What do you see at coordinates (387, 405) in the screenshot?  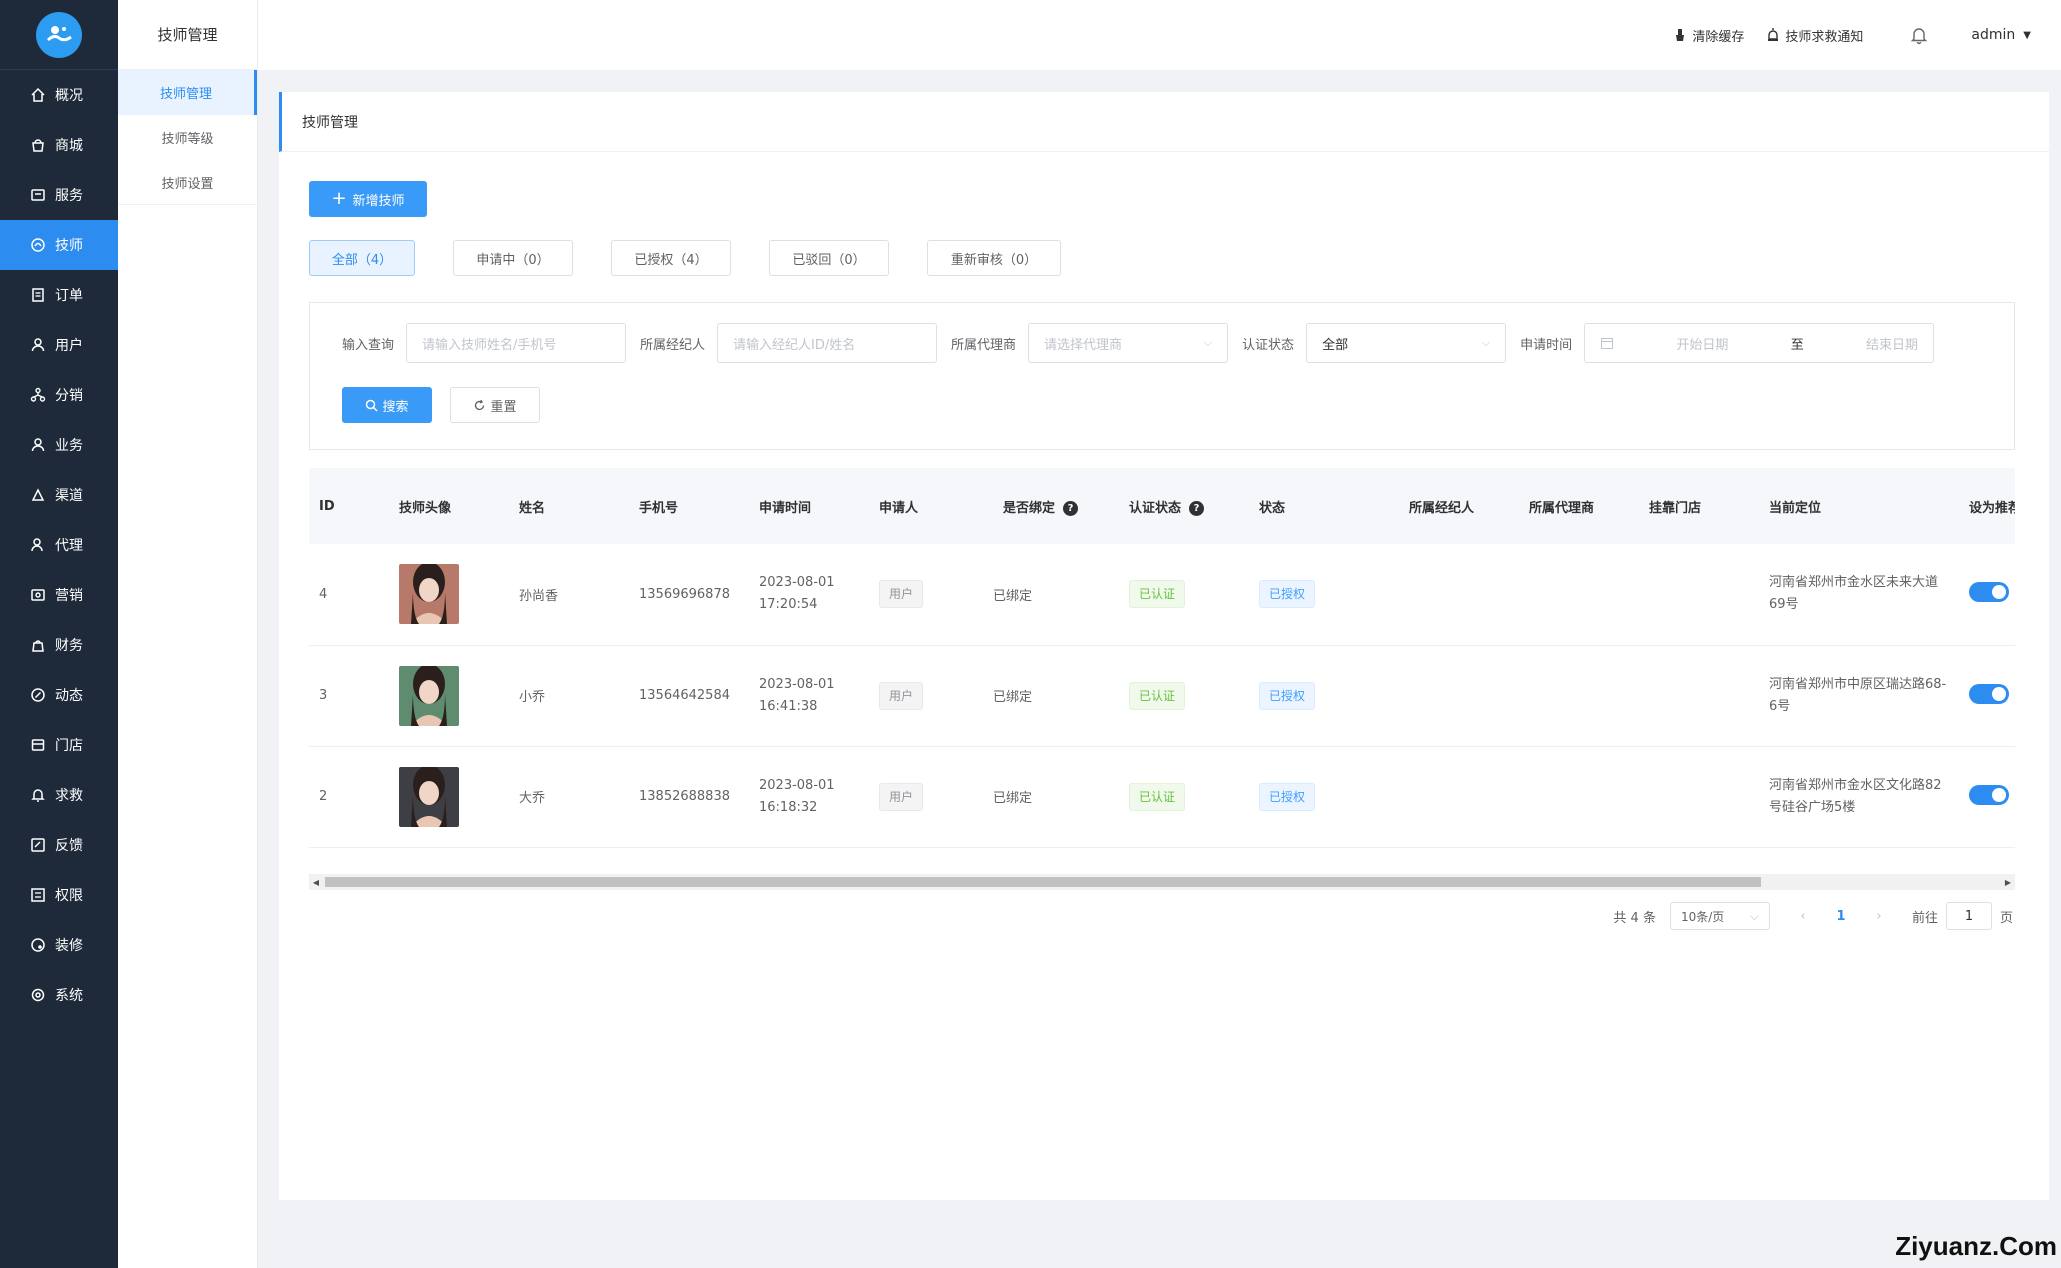 I see `search-button: 搜索` at bounding box center [387, 405].